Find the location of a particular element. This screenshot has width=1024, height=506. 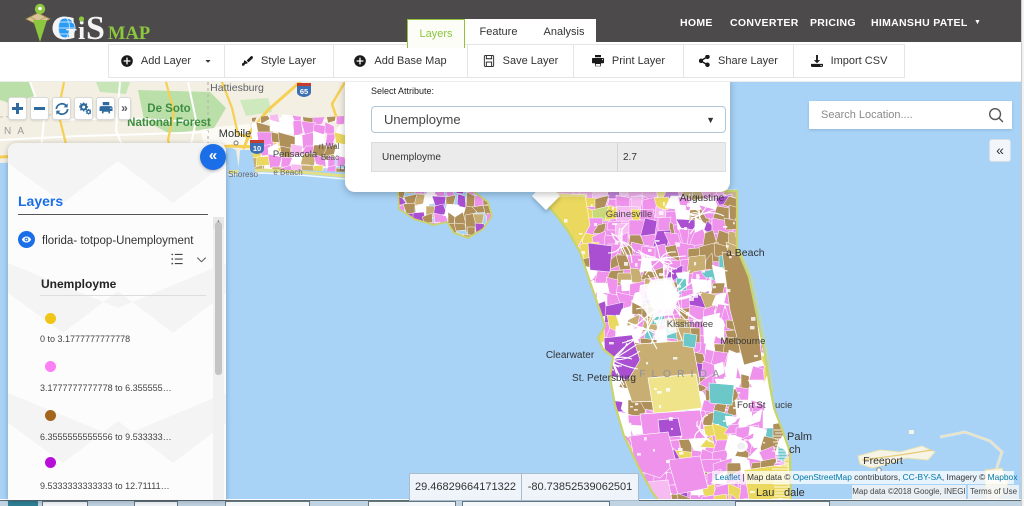

svg-text: Pensacola is located at coordinates (295, 154).